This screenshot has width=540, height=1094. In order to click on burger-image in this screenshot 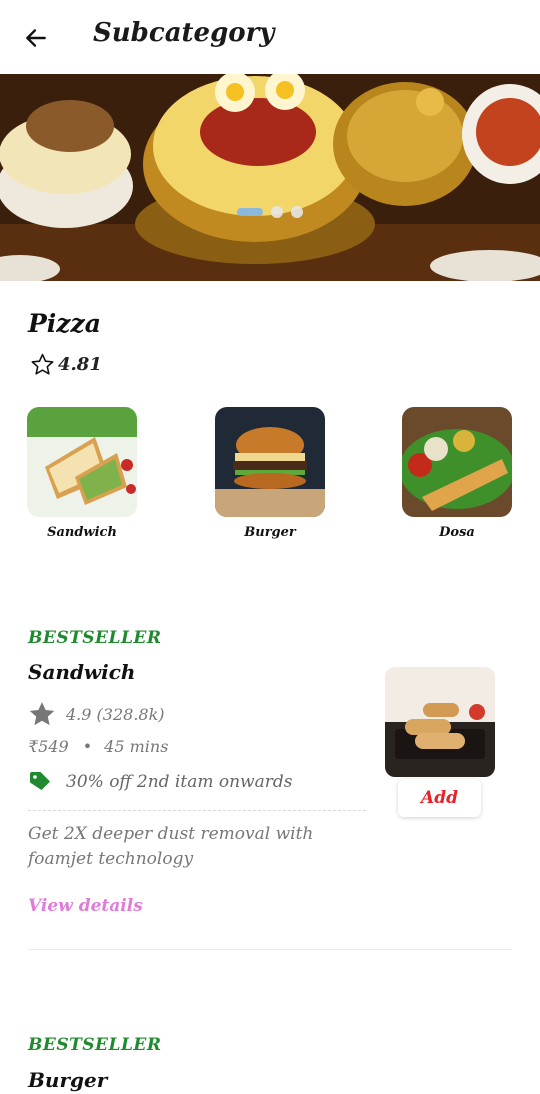, I will do `click(270, 462)`.